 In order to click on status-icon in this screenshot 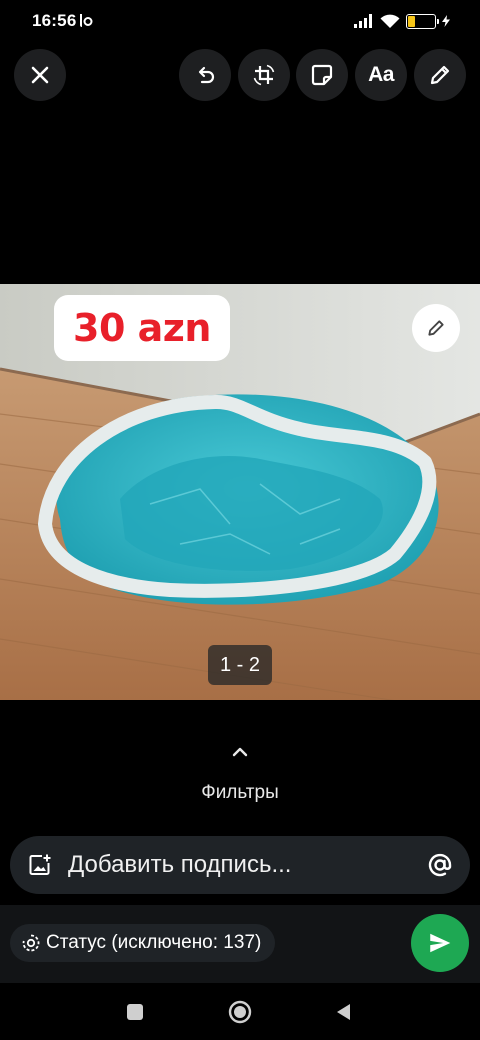, I will do `click(31, 943)`.